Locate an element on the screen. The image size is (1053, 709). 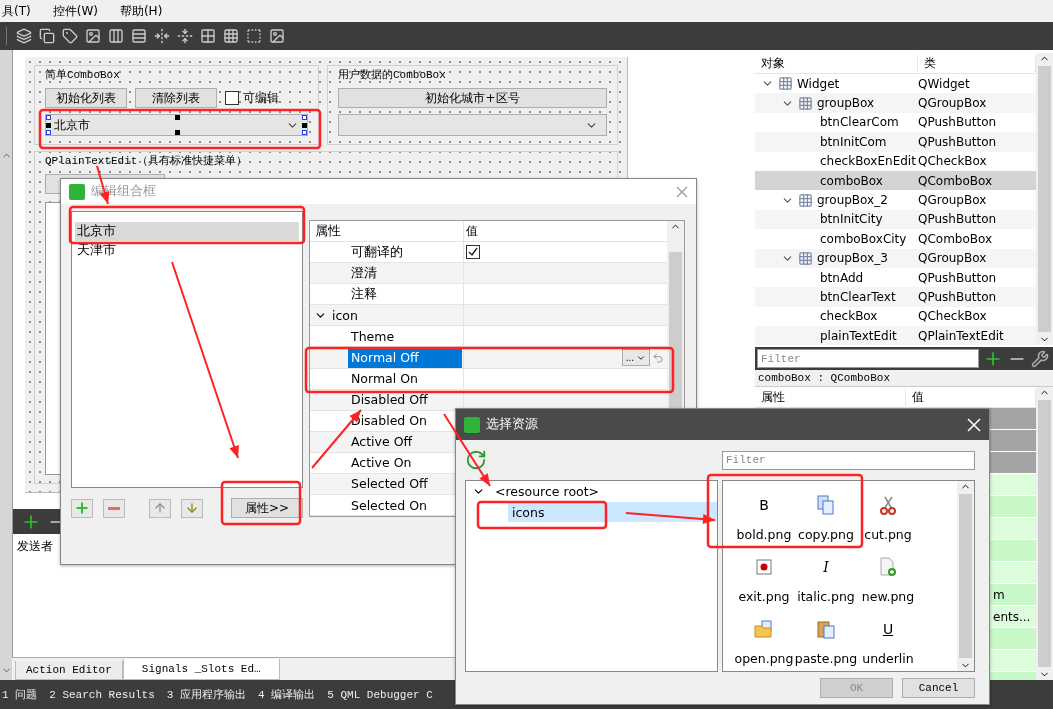
column-header: 发送者 is located at coordinates (35, 547).